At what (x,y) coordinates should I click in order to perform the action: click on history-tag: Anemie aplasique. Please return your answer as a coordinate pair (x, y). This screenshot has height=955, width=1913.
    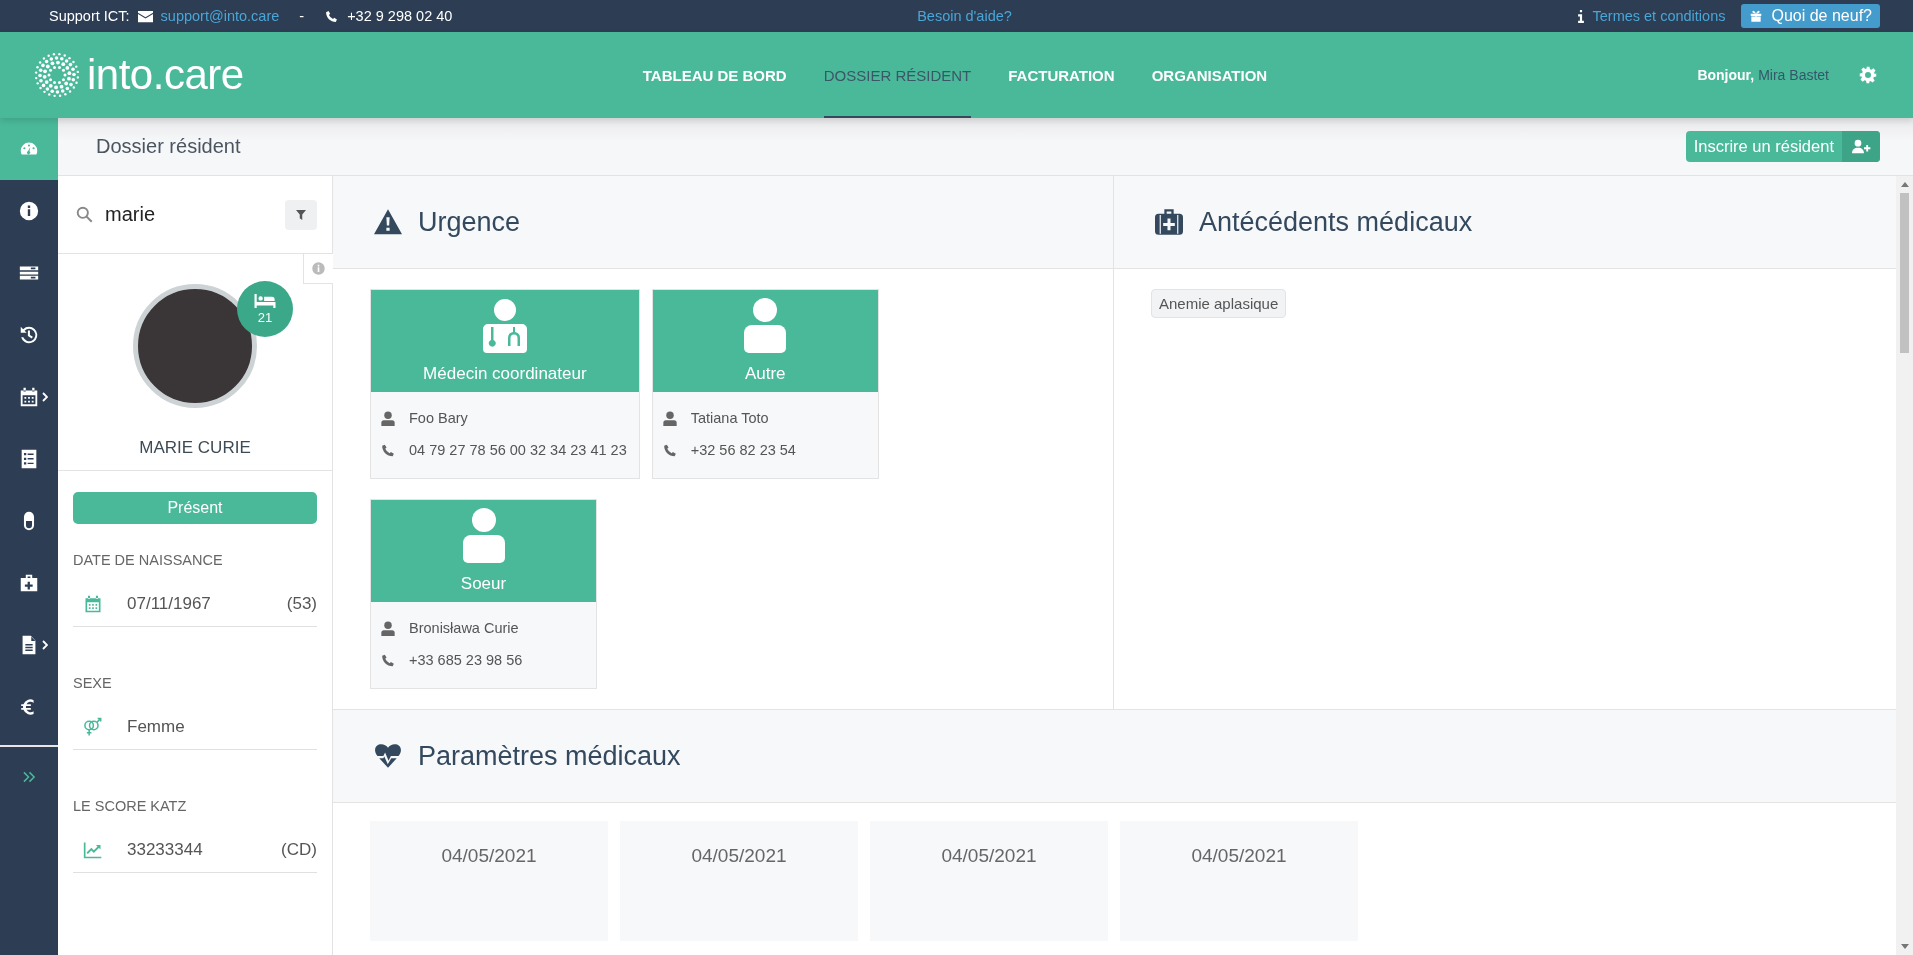
    Looking at the image, I should click on (1219, 303).